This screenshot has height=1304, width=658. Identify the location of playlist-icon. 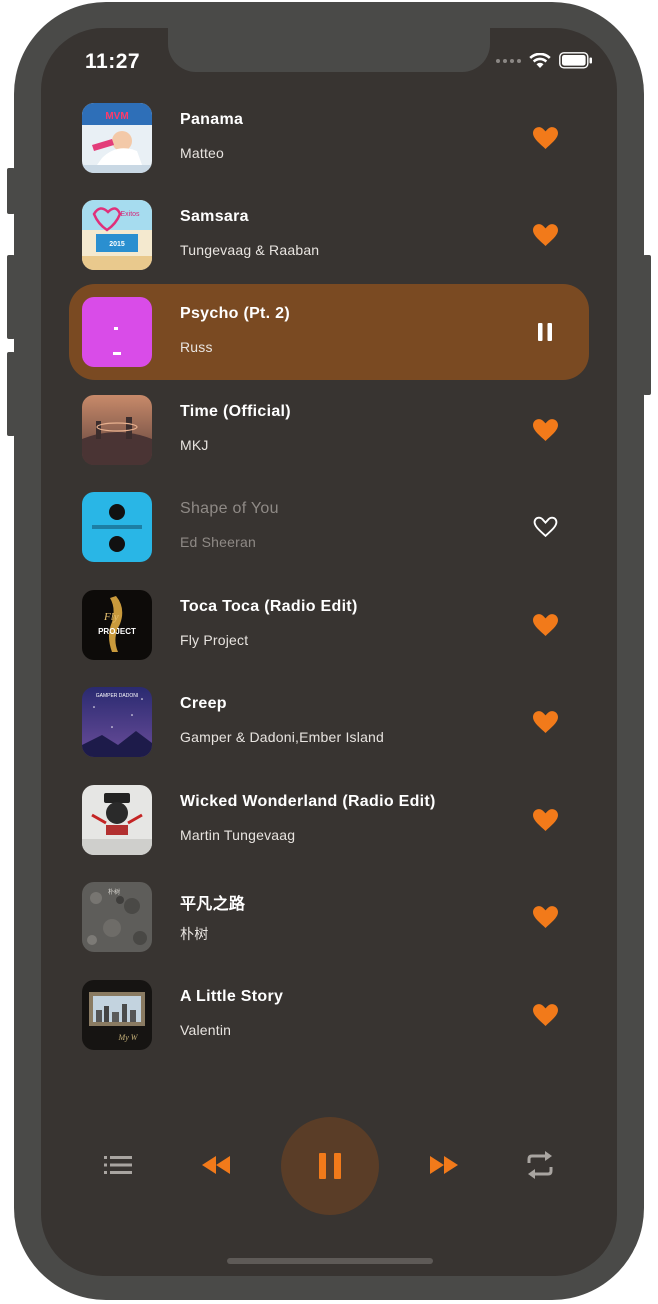
(118, 1165).